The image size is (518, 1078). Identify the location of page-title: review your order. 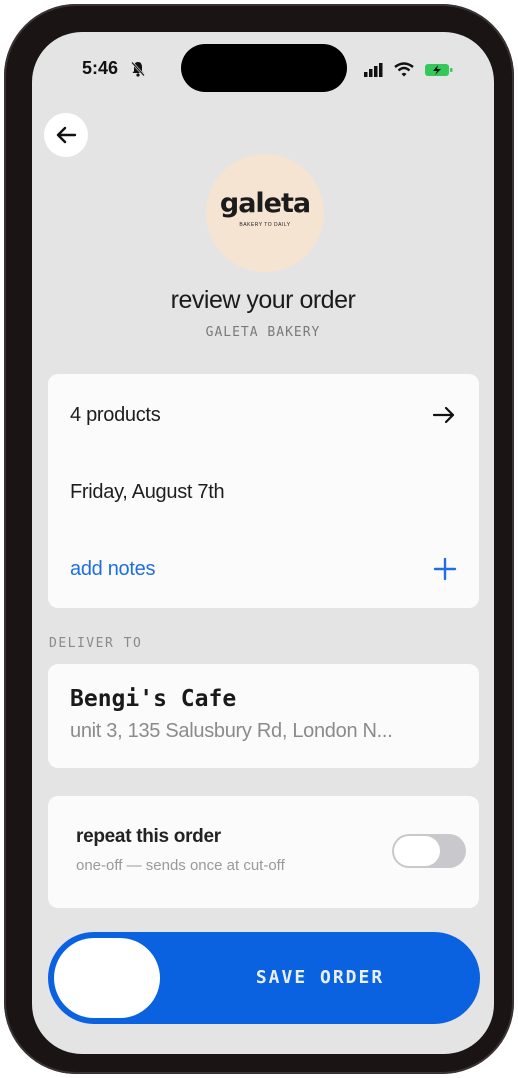
(263, 300).